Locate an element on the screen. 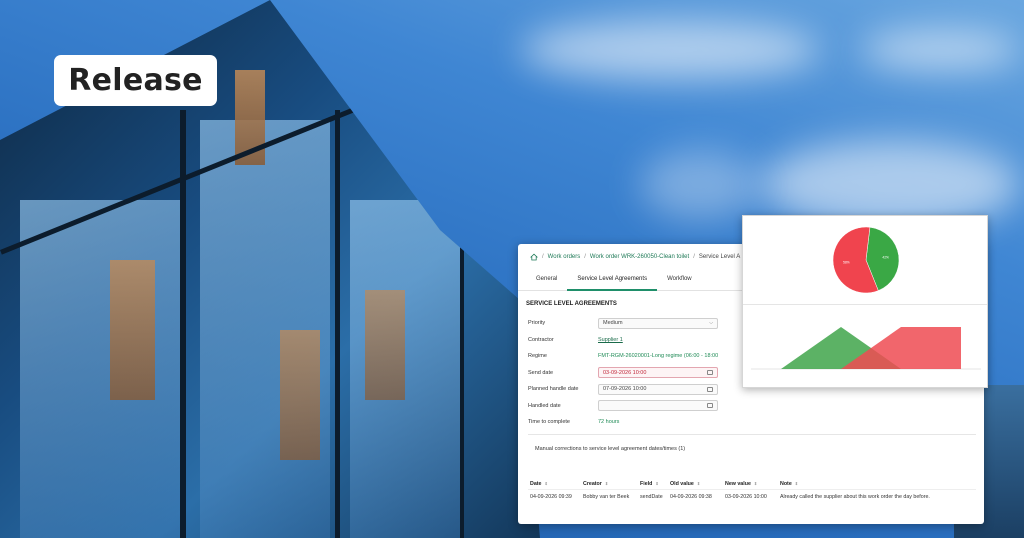  column-header: Old value ⇕ is located at coordinates (697, 484).